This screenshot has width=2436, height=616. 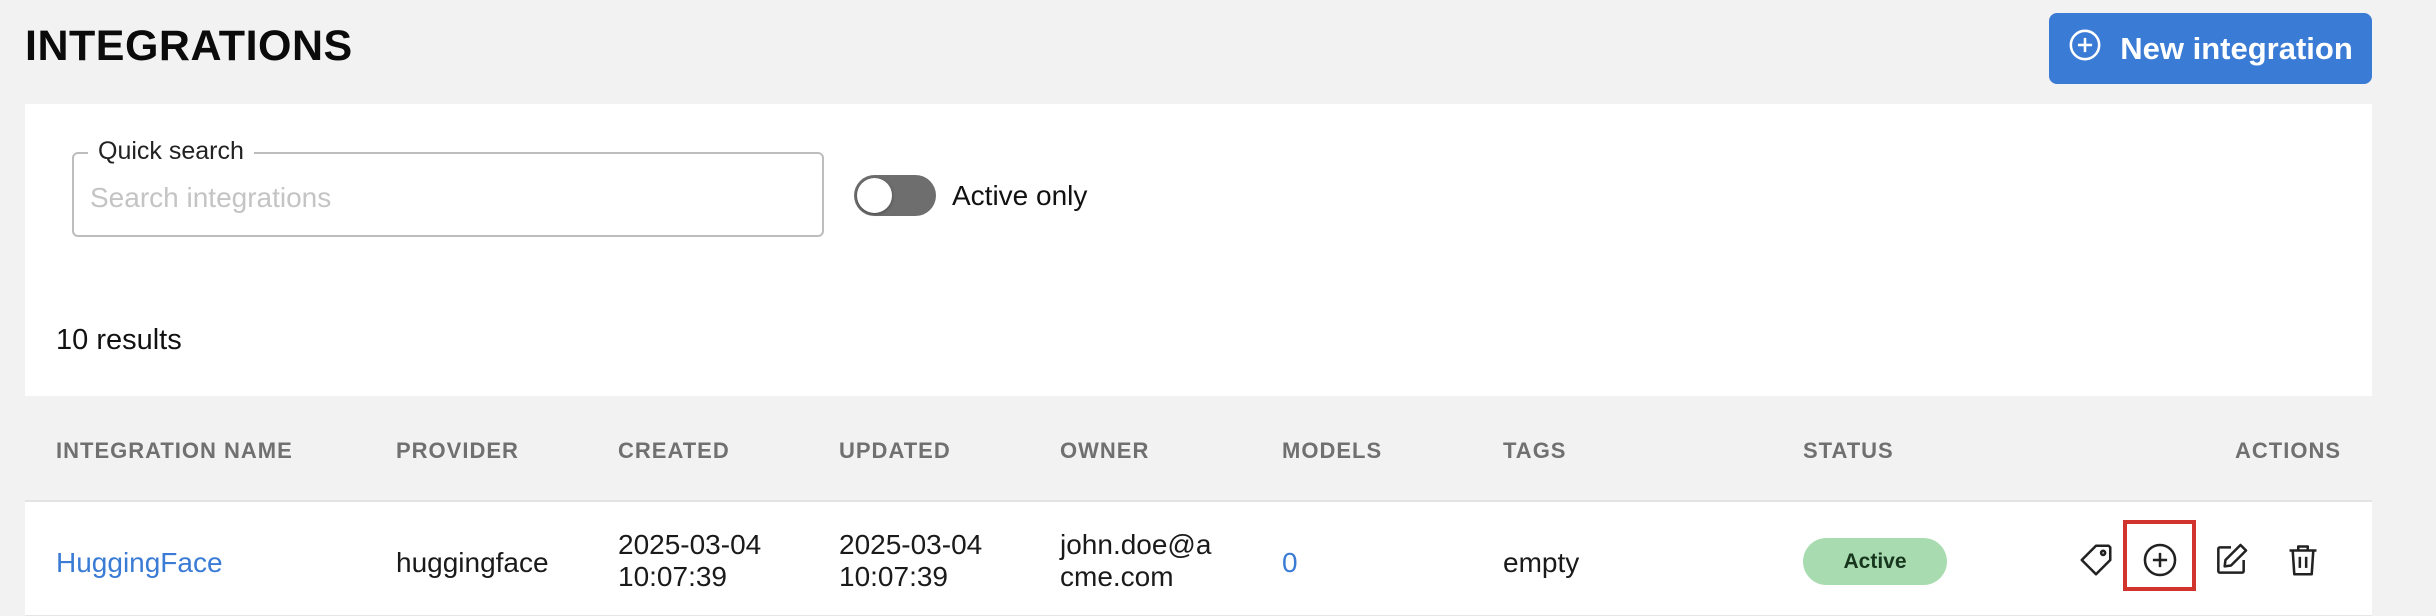 I want to click on provider-cell: huggingface, so click(x=472, y=562).